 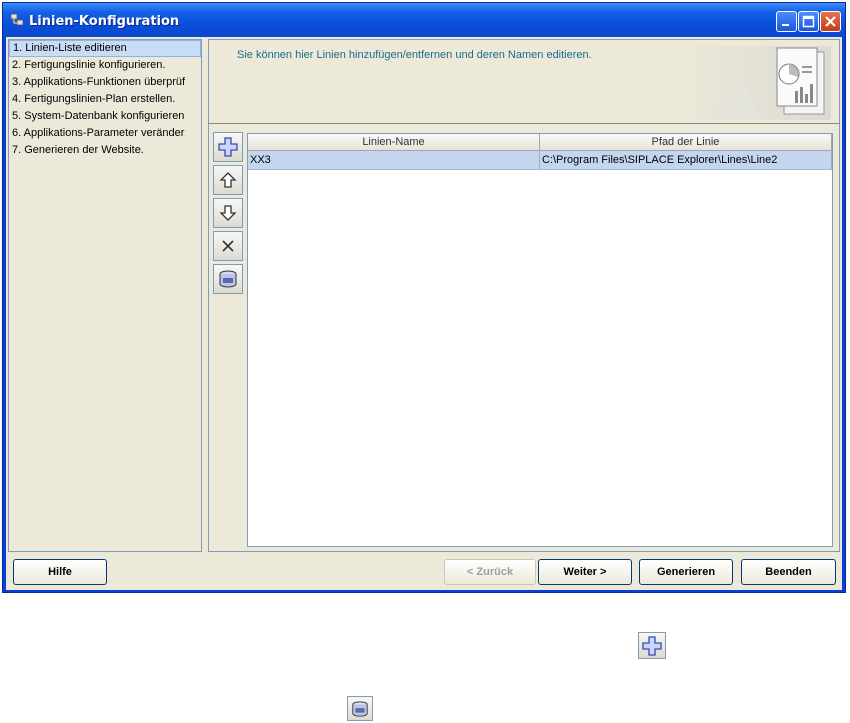 What do you see at coordinates (60, 572) in the screenshot?
I see `help-button: Hilfe` at bounding box center [60, 572].